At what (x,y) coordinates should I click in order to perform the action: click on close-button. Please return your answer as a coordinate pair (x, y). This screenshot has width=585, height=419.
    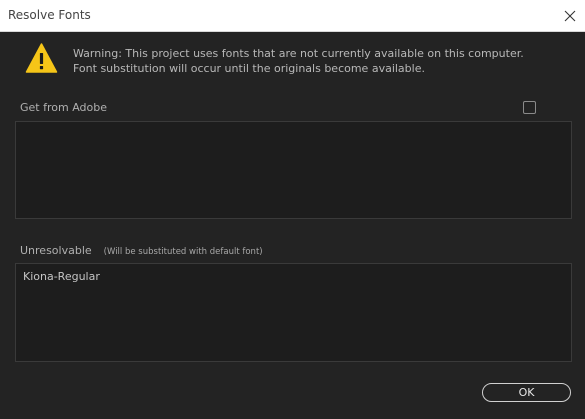
    Looking at the image, I should click on (570, 15).